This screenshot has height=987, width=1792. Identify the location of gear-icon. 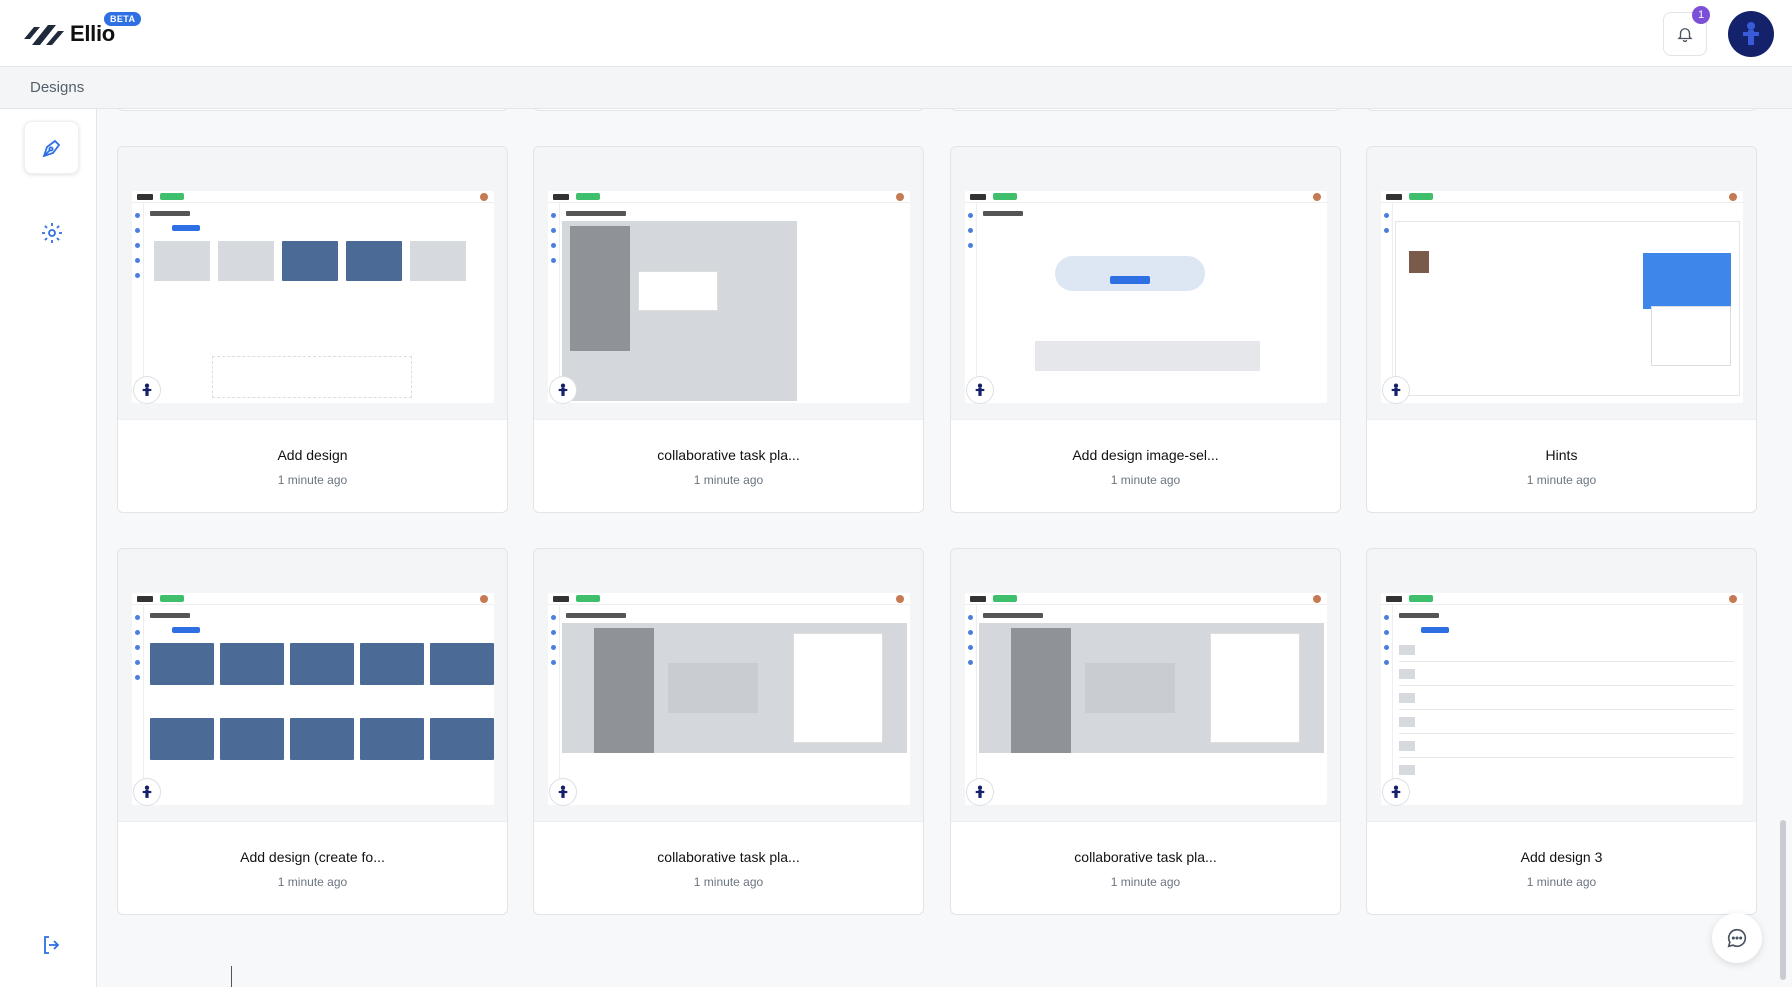
(51, 232).